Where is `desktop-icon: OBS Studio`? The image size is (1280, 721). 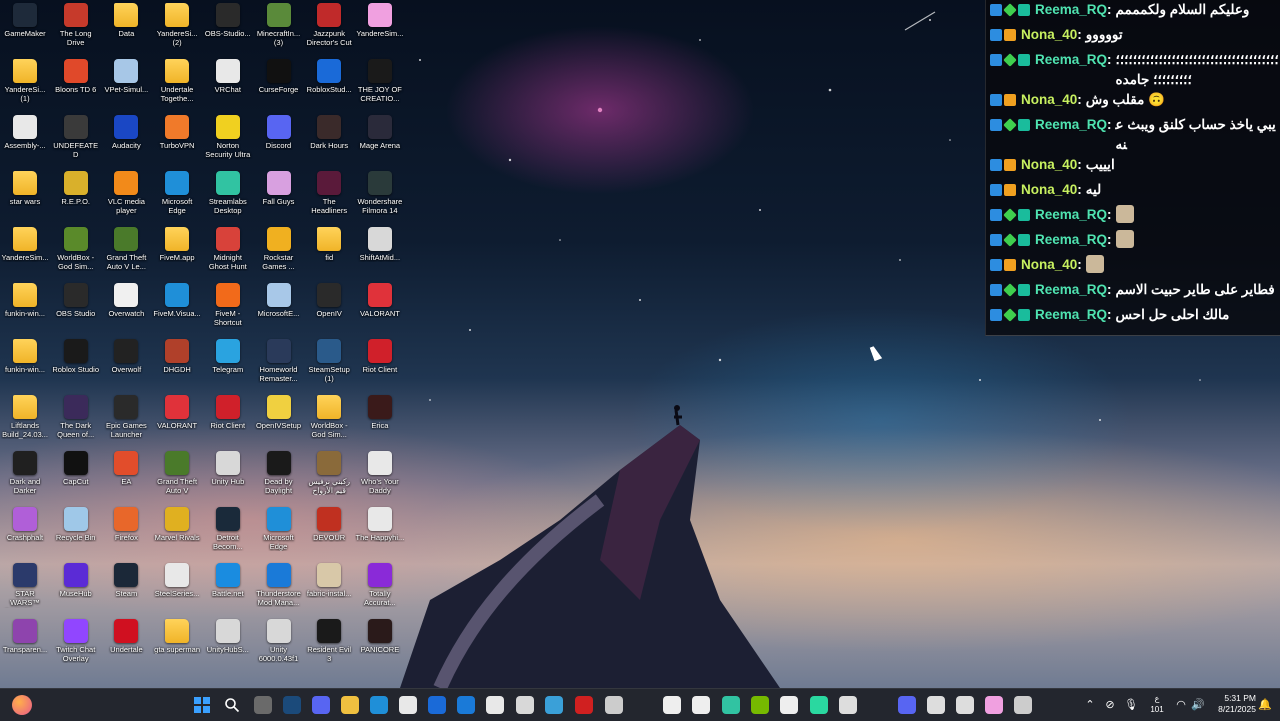 desktop-icon: OBS Studio is located at coordinates (76, 308).